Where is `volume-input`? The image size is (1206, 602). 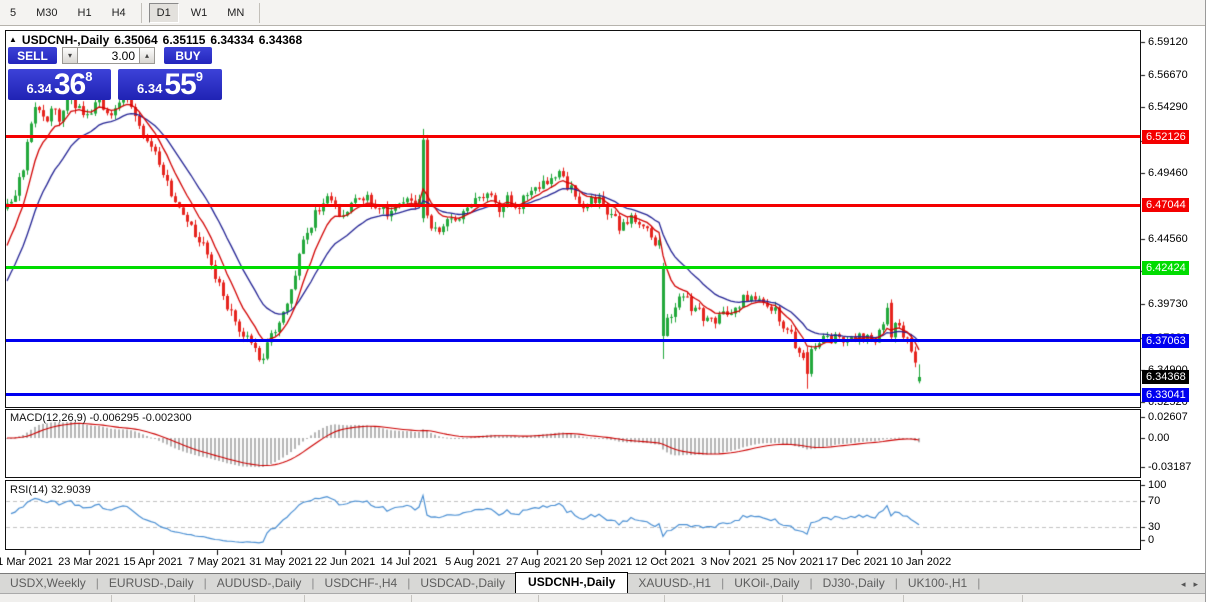
volume-input is located at coordinates (108, 55).